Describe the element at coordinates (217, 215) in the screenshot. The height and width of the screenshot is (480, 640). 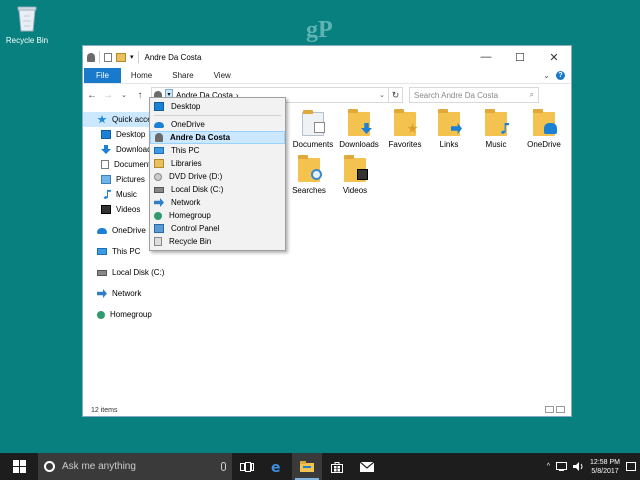
I see `menu-item-homegroup: Homegroup` at that location.